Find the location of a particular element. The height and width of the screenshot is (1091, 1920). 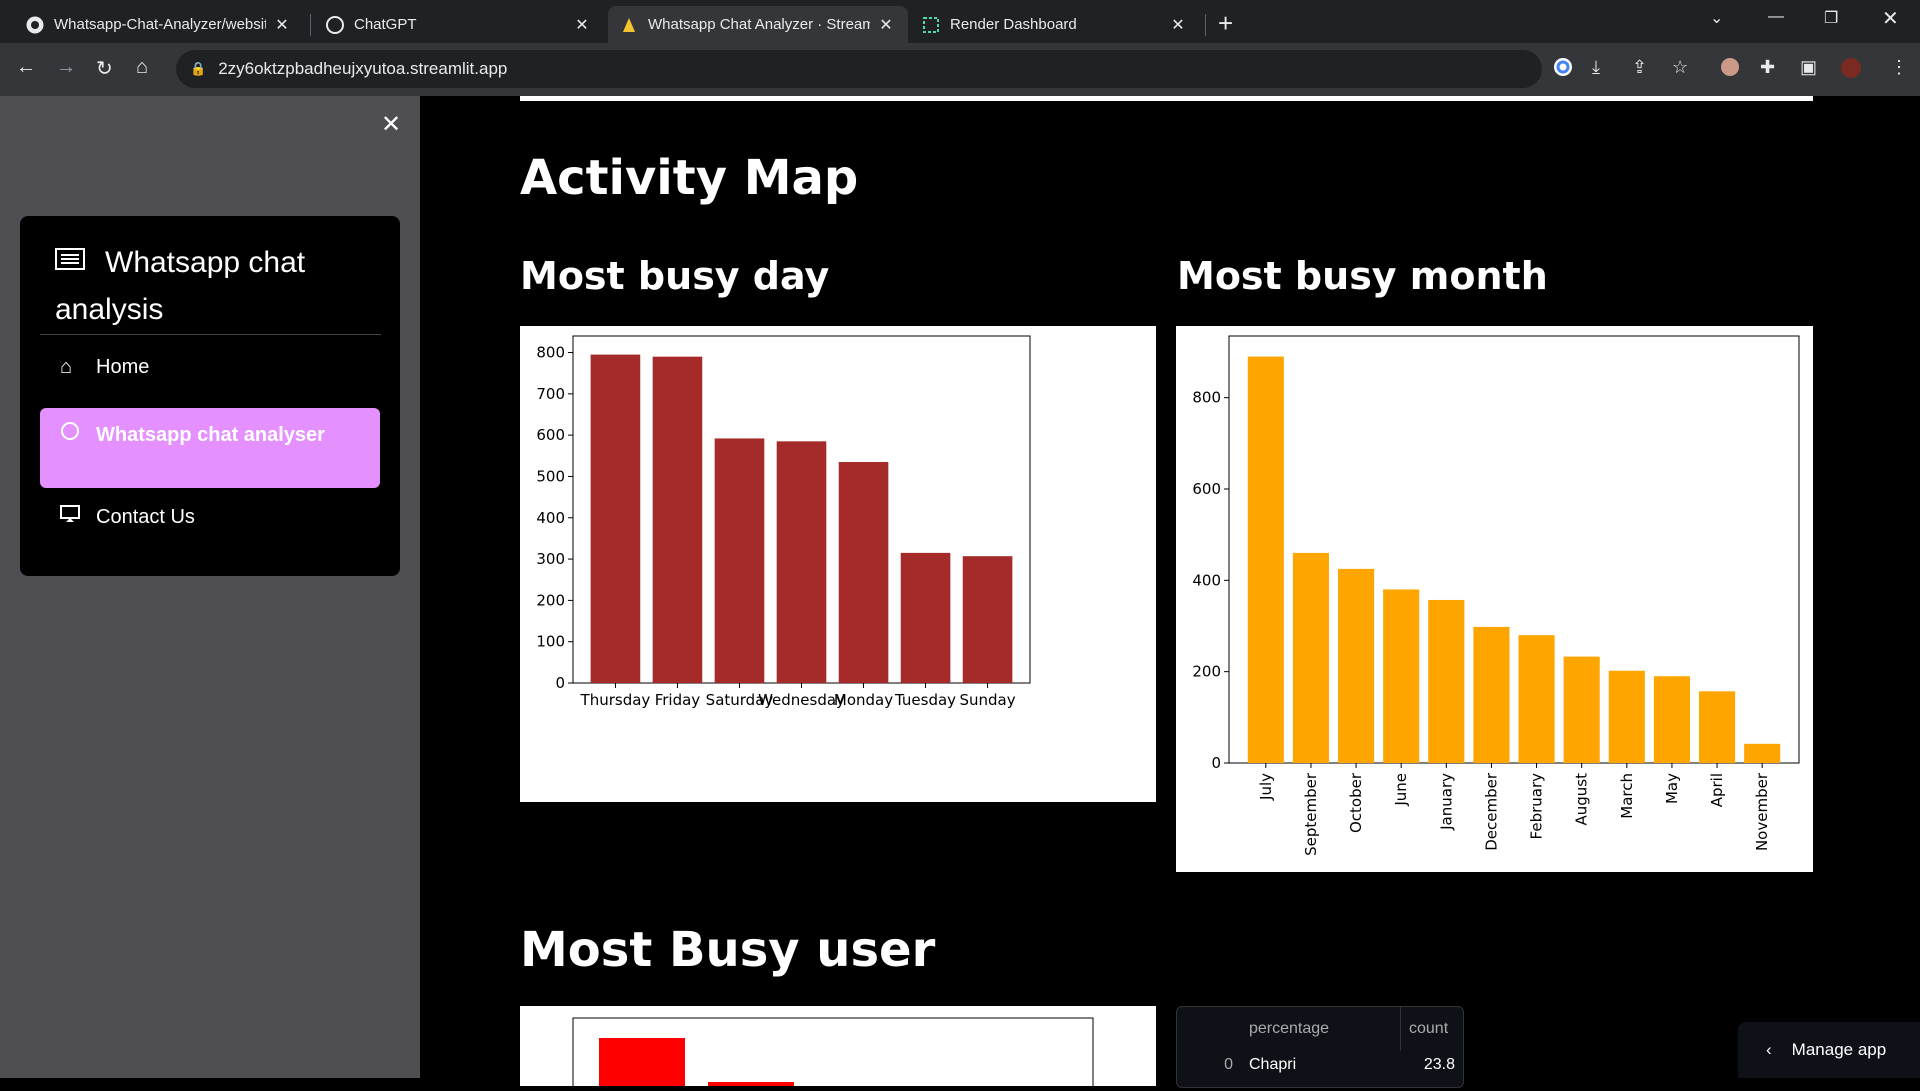

x-tick-label: Thursday is located at coordinates (615, 700).